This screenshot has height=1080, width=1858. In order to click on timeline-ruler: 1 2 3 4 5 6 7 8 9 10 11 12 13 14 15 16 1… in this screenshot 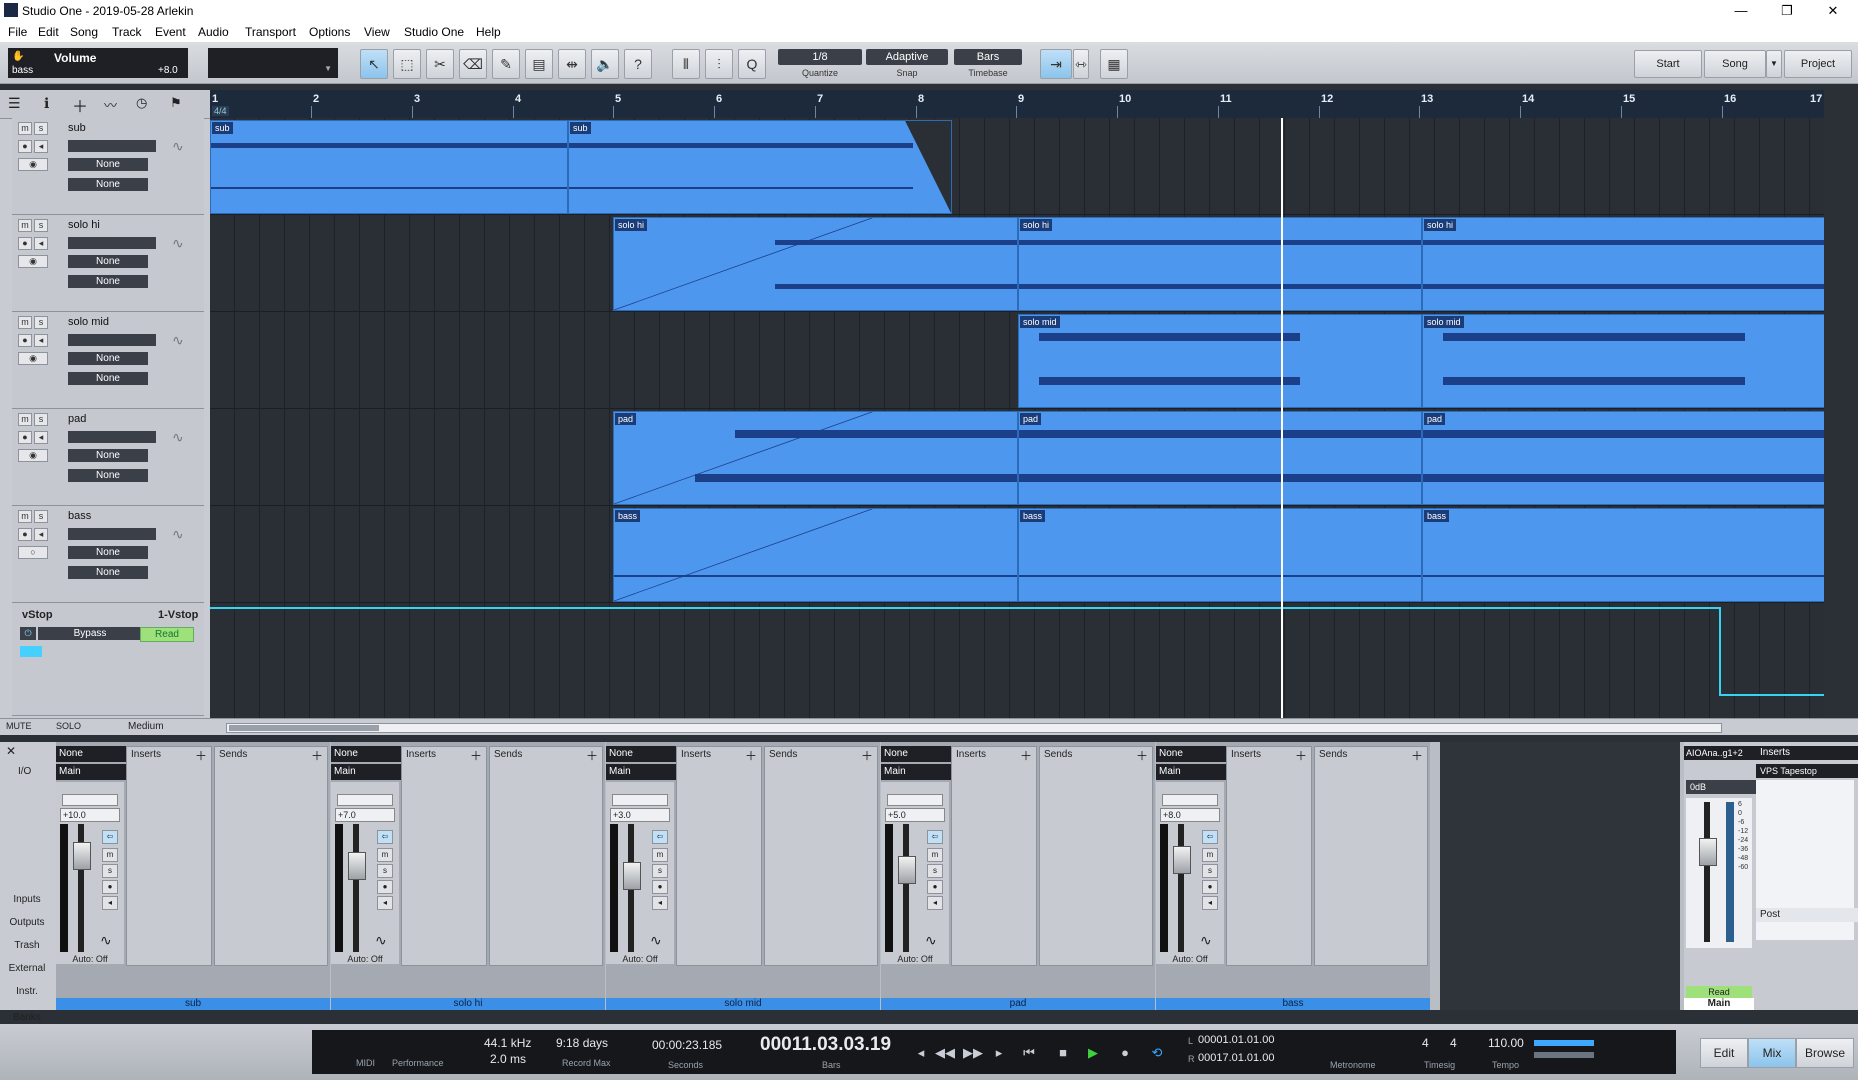, I will do `click(1017, 104)`.